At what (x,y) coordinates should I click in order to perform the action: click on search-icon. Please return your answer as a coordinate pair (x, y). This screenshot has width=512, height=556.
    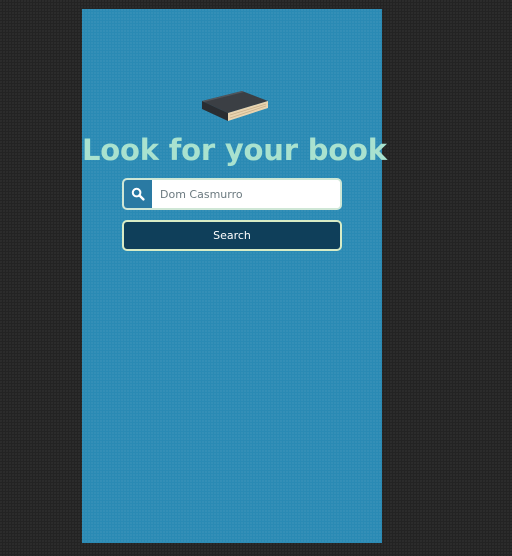
    Looking at the image, I should click on (138, 194).